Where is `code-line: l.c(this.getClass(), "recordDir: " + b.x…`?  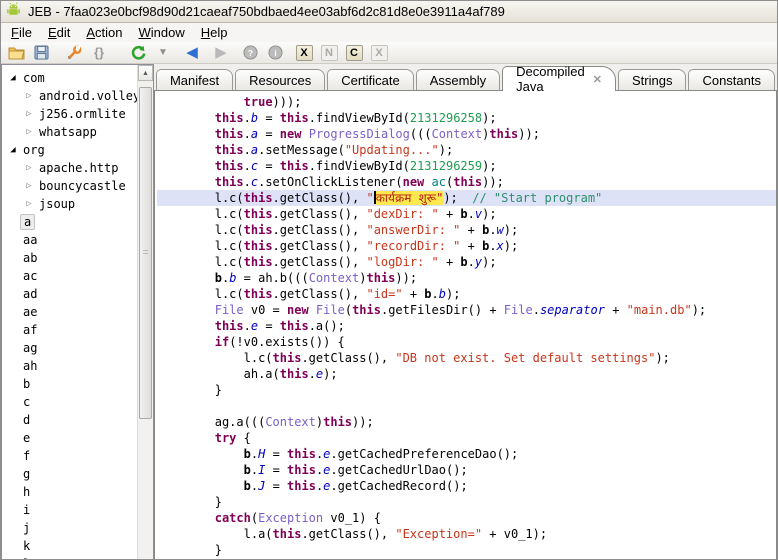
code-line: l.c(this.getClass(), "recordDir: " + b.x… is located at coordinates (466, 246).